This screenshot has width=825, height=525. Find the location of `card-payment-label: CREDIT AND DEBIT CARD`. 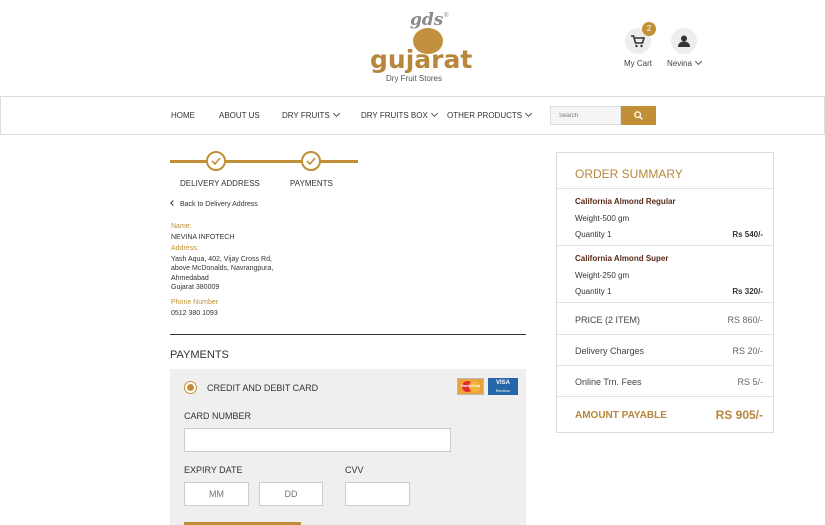

card-payment-label: CREDIT AND DEBIT CARD is located at coordinates (263, 388).